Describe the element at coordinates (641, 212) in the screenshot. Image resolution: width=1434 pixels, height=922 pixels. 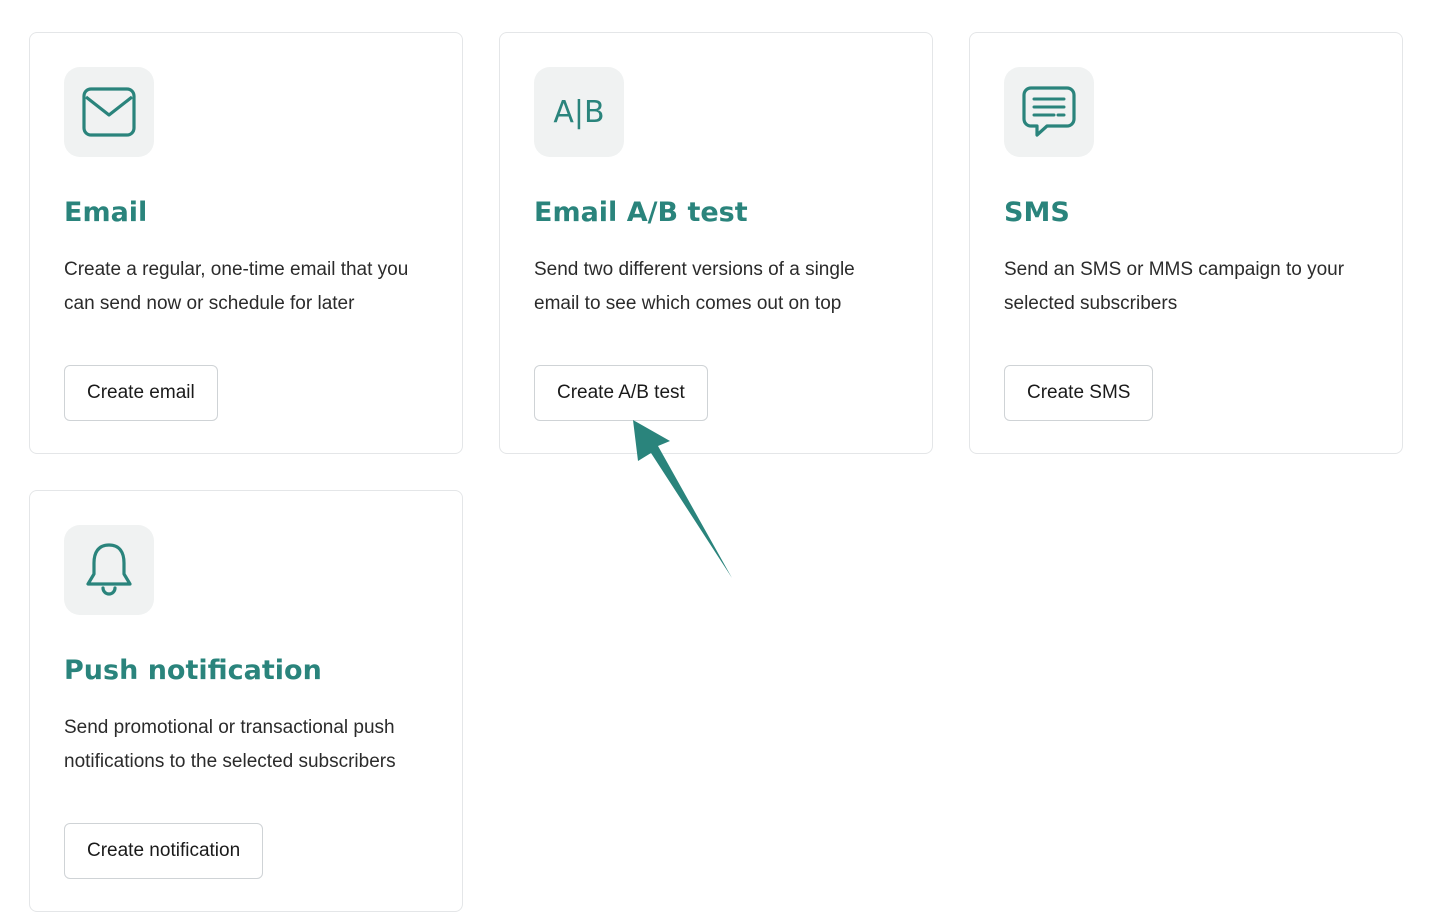
I see `card-title: Email A/B test` at that location.